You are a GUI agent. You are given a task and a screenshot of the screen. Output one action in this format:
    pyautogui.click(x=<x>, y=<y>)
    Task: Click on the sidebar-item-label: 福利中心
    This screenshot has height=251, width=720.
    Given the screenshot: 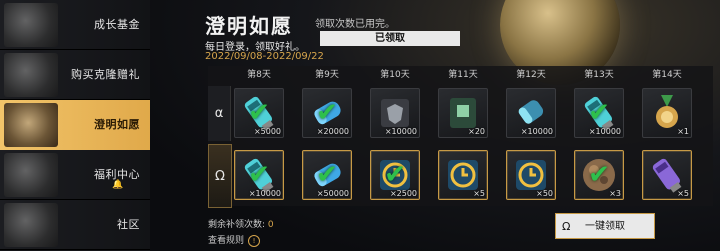 What is the action you would take?
    pyautogui.click(x=117, y=174)
    